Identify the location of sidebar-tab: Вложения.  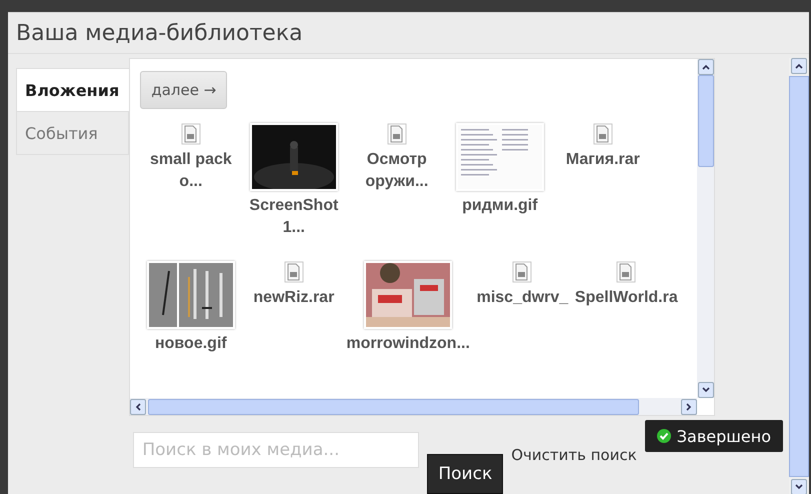
(73, 90).